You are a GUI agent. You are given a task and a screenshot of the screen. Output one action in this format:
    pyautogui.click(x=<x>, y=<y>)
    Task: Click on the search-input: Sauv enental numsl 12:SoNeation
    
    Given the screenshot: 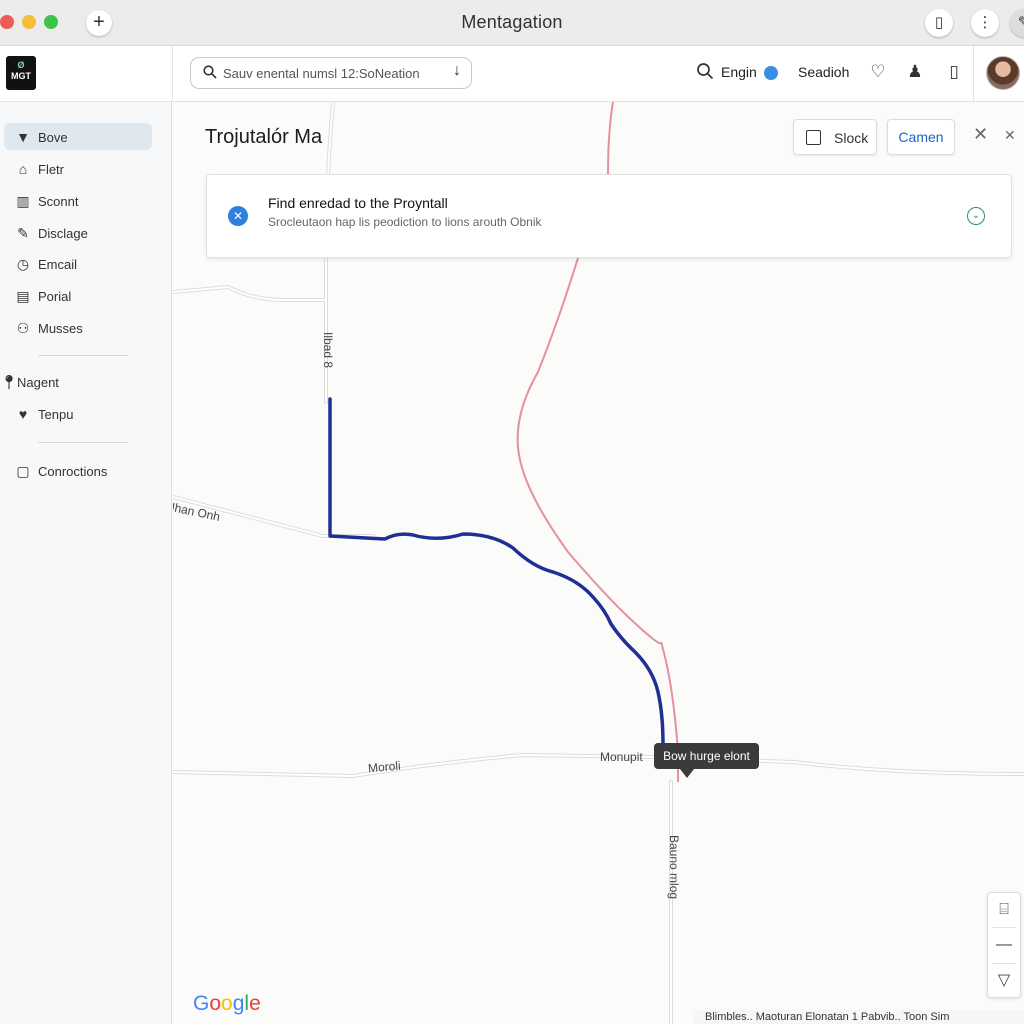 What is the action you would take?
    pyautogui.click(x=321, y=73)
    